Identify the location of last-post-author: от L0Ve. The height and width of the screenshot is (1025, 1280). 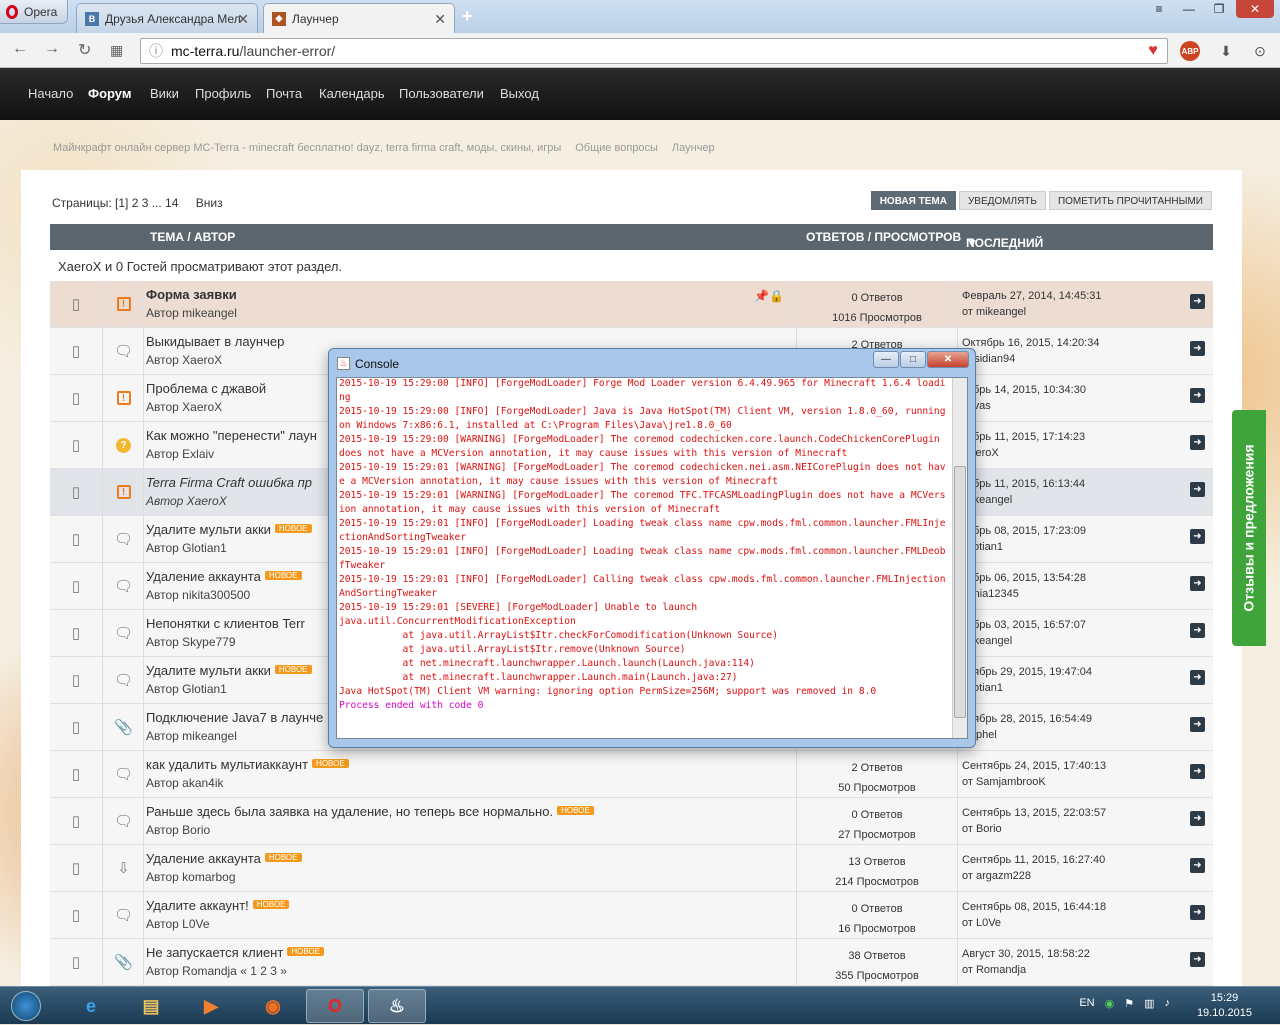
(1034, 923).